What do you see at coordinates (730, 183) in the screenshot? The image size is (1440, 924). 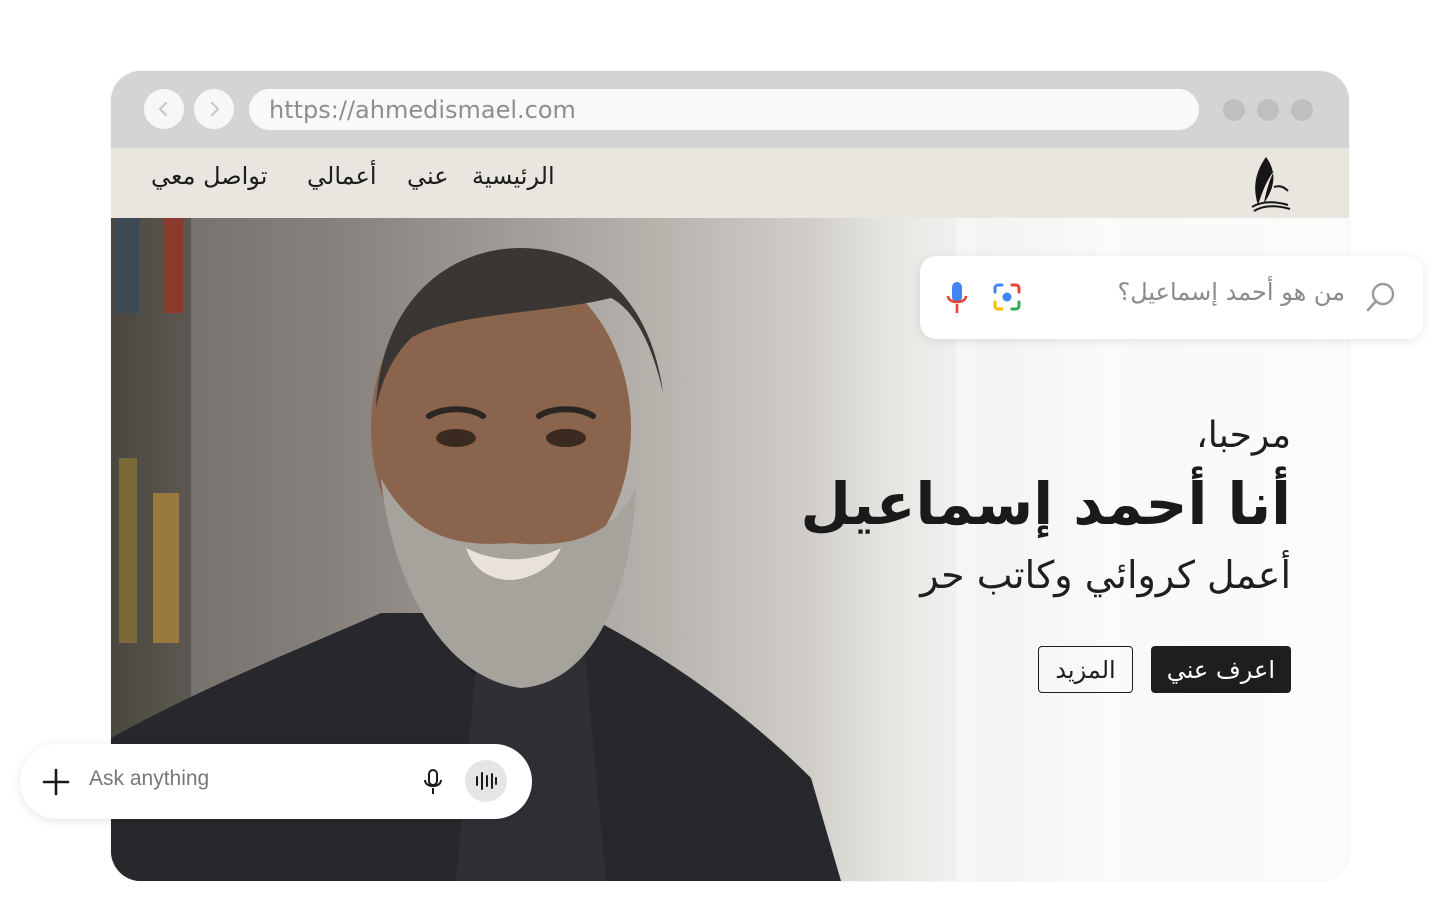 I see `site-navbar: الرئيسية عني أعمالي تواصل معي` at bounding box center [730, 183].